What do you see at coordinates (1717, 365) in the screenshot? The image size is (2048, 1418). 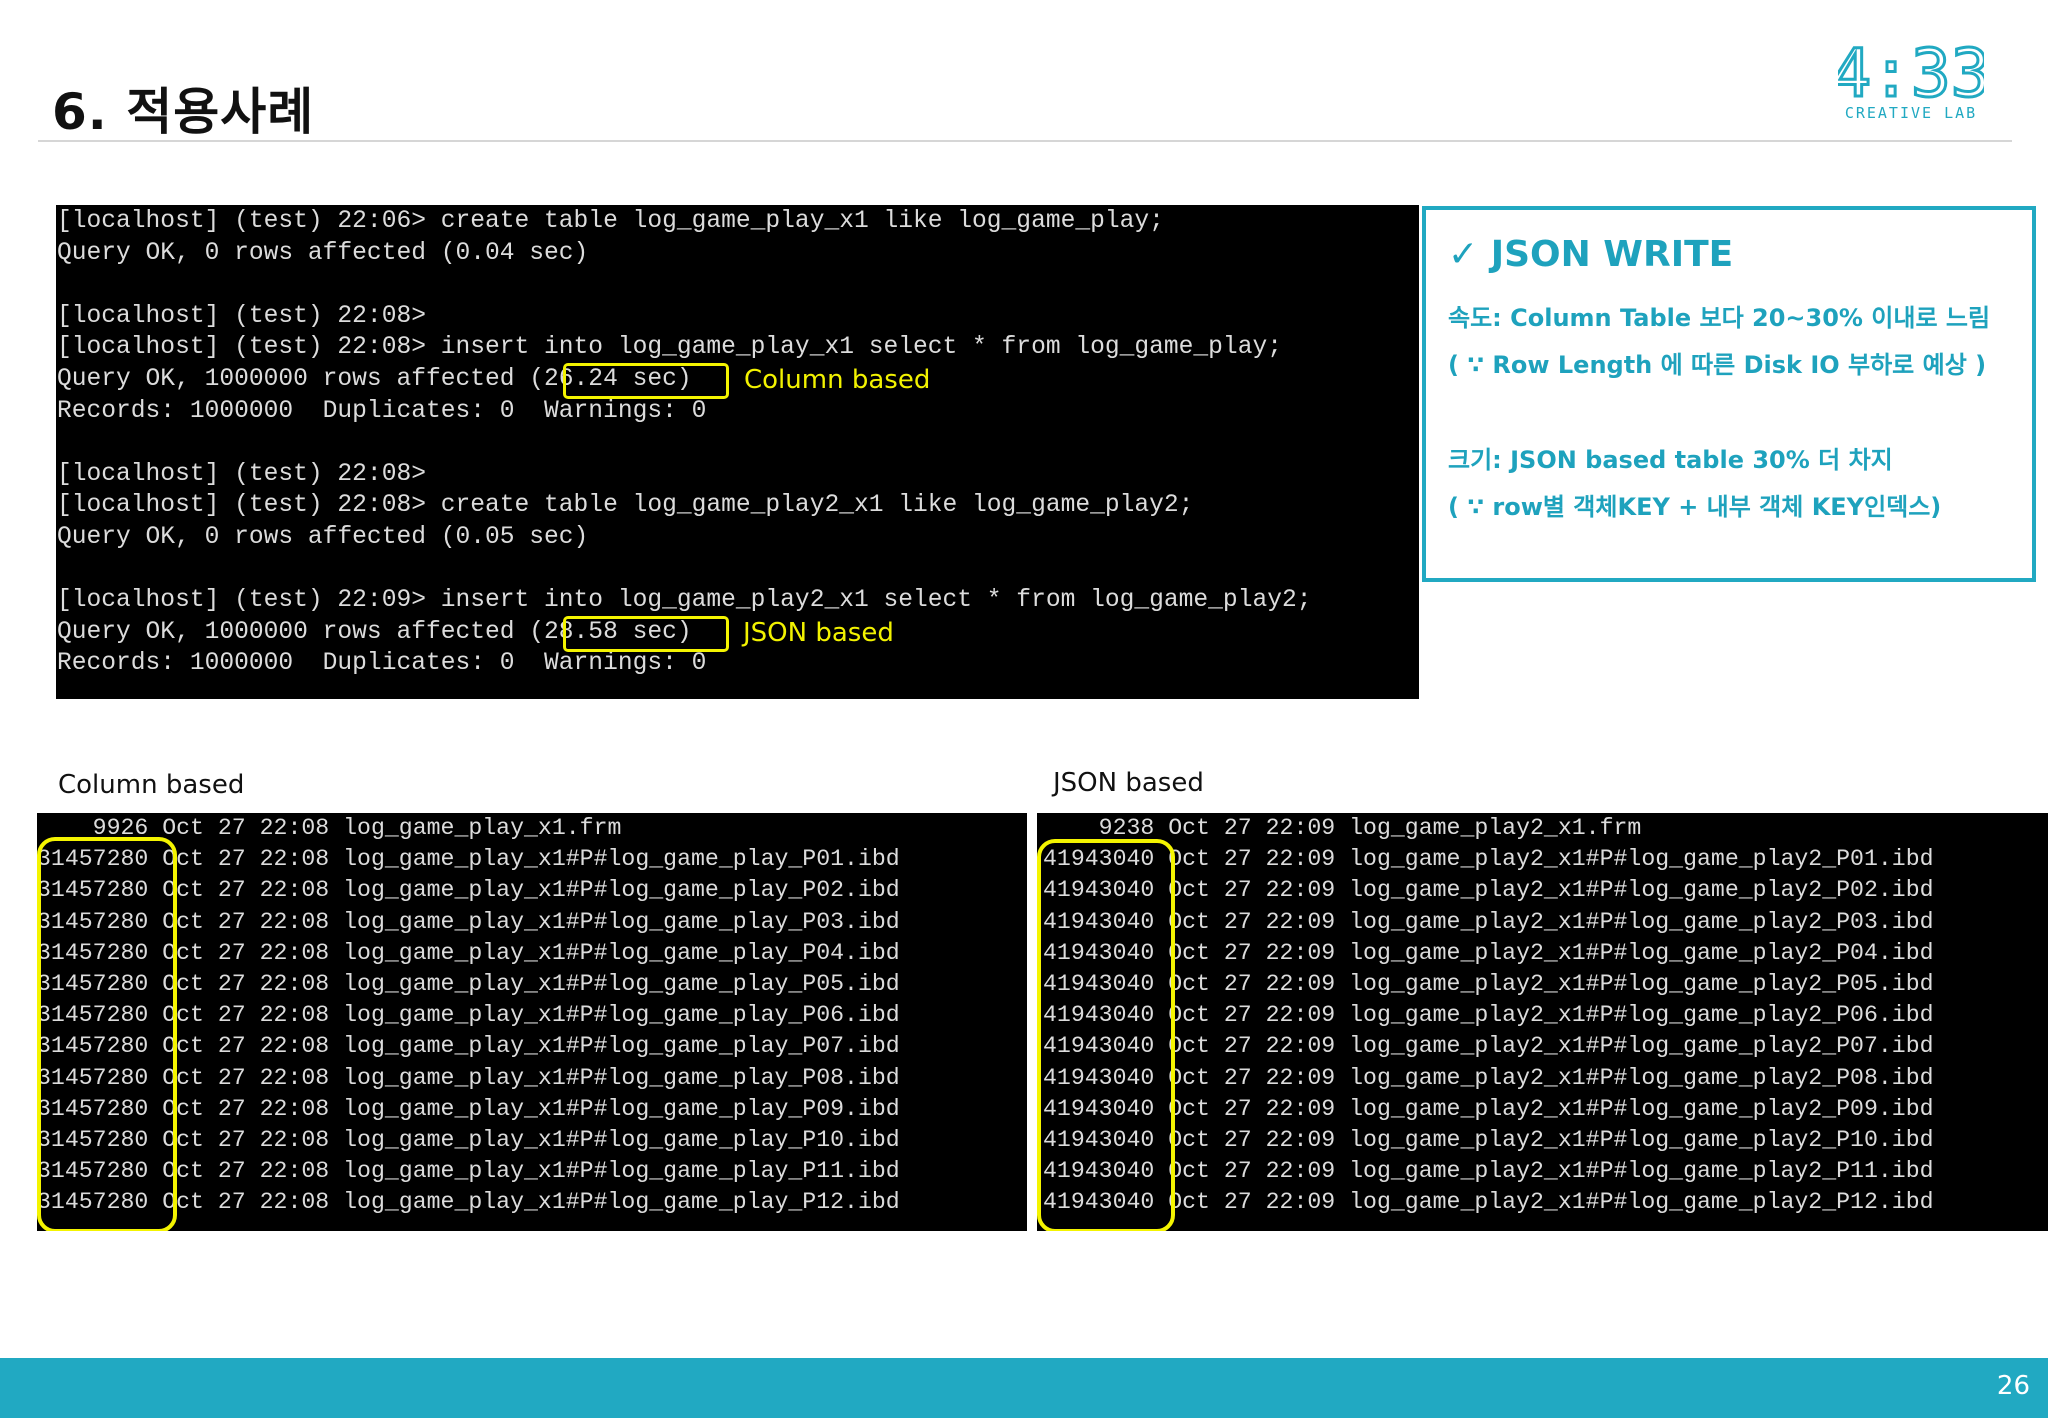 I see `summary-speed-reason: ( ∵ Row Length 에 따른 Disk IO 부하로 예상 )` at bounding box center [1717, 365].